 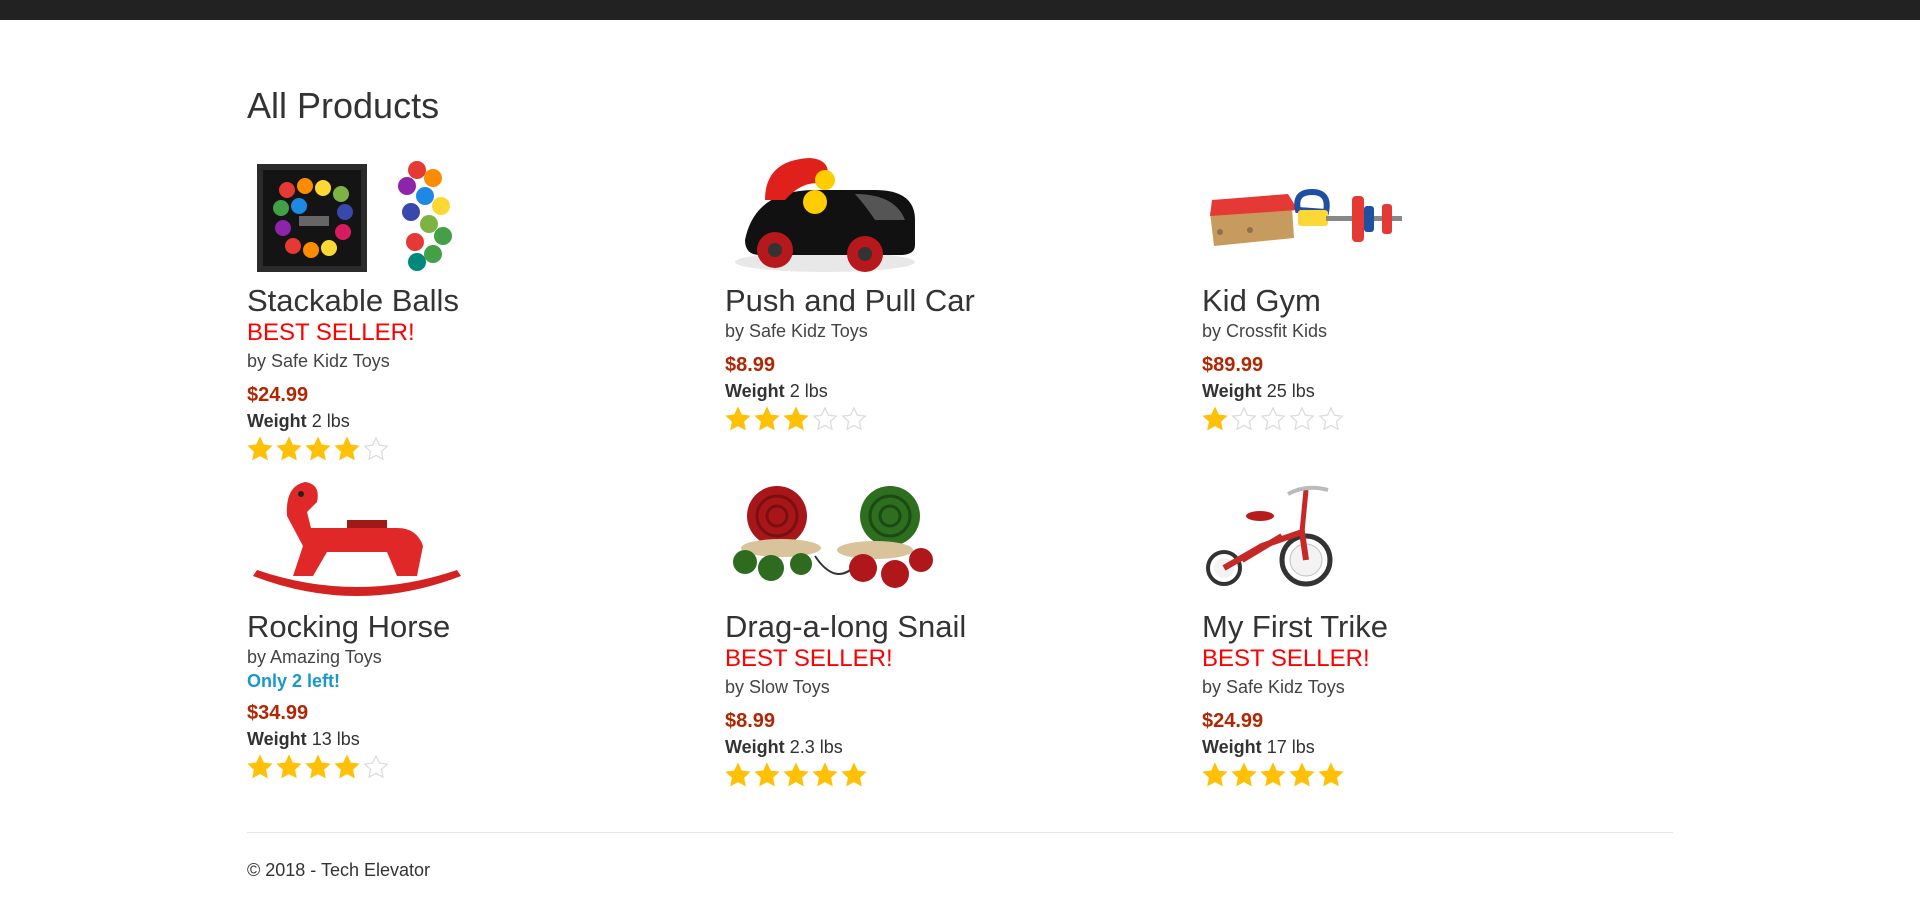 What do you see at coordinates (1290, 747) in the screenshot?
I see `weight-value: 17 lbs` at bounding box center [1290, 747].